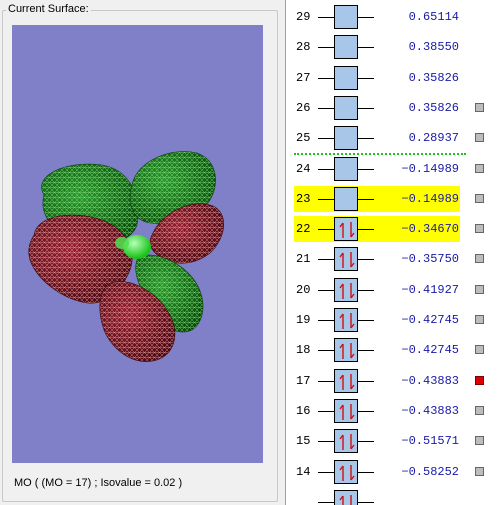 This screenshot has height=505, width=502. Describe the element at coordinates (430, 471) in the screenshot. I see `mo-energy: −0.58252` at that location.